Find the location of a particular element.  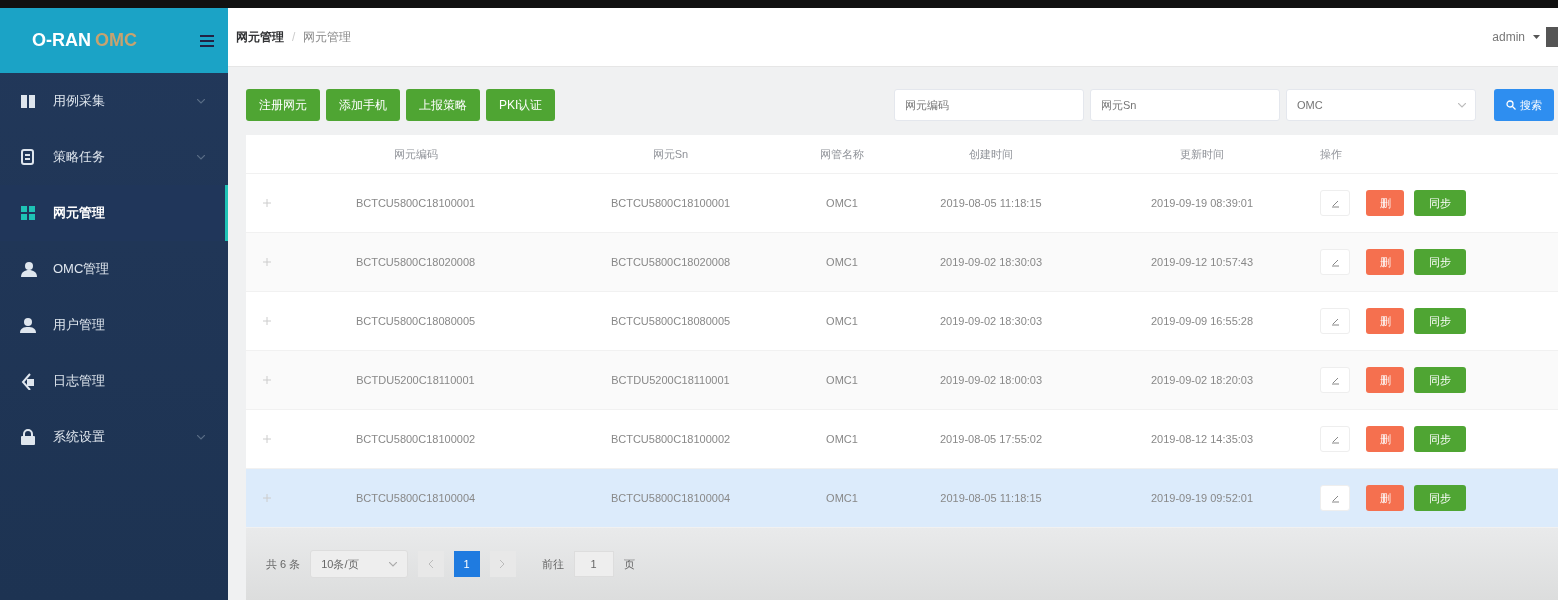

page-input: 1 is located at coordinates (593, 564).